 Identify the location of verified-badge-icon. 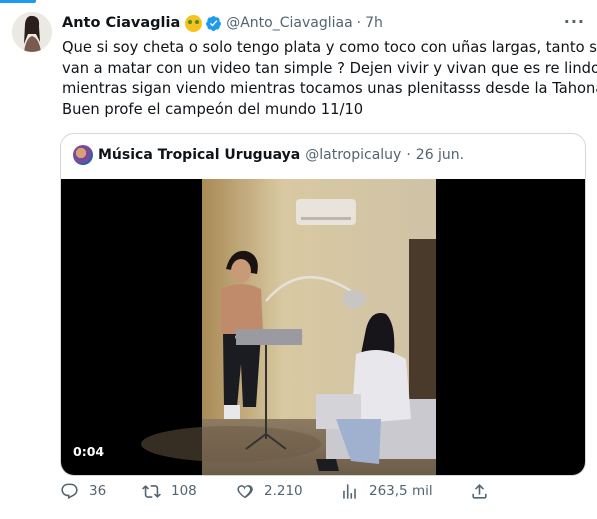
(214, 23).